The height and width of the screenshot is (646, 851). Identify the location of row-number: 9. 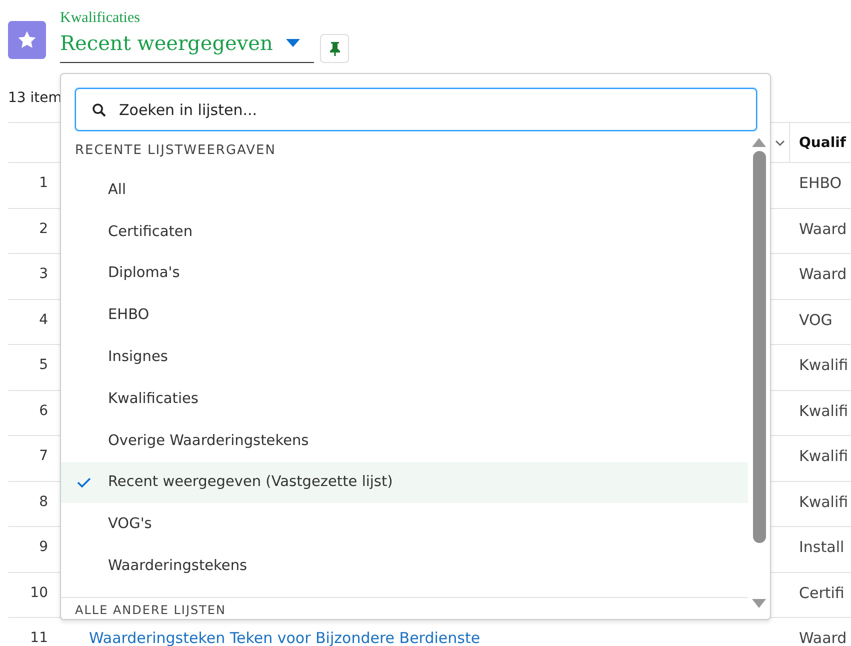
(43, 547).